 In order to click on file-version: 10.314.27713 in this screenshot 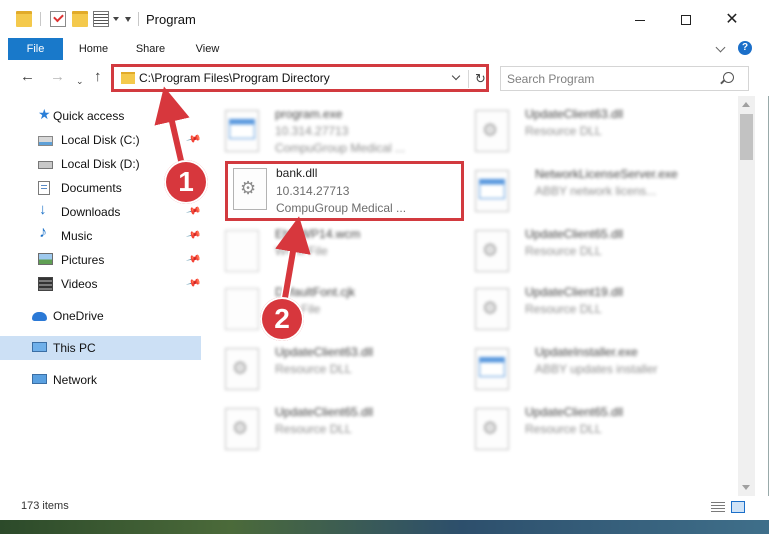, I will do `click(312, 131)`.